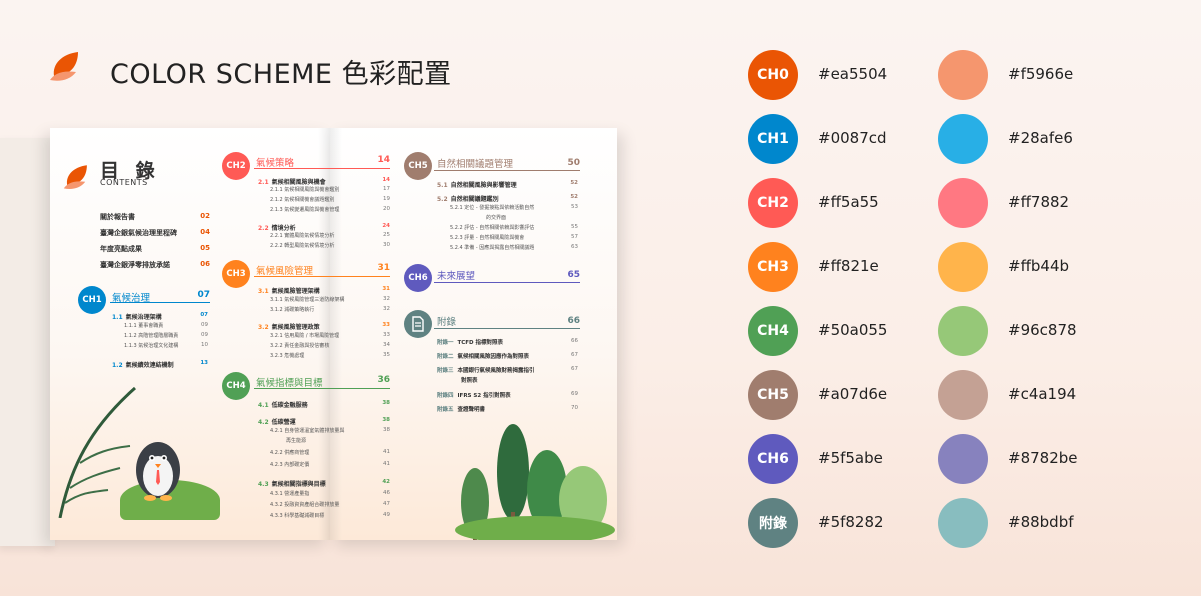 The height and width of the screenshot is (596, 1201). What do you see at coordinates (302, 246) in the screenshot?
I see `subsection-title: 2.2.2 轉型風險氣候情境分析` at bounding box center [302, 246].